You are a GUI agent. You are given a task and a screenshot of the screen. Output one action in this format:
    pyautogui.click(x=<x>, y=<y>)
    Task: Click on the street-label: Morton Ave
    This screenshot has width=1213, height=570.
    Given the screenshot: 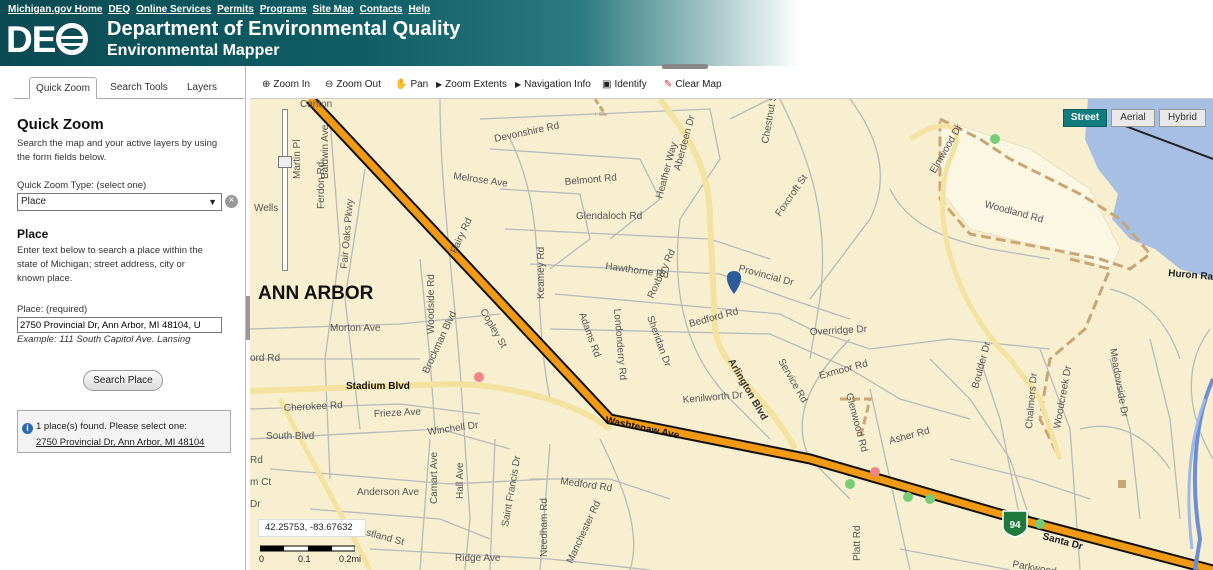 What is the action you would take?
    pyautogui.click(x=355, y=328)
    